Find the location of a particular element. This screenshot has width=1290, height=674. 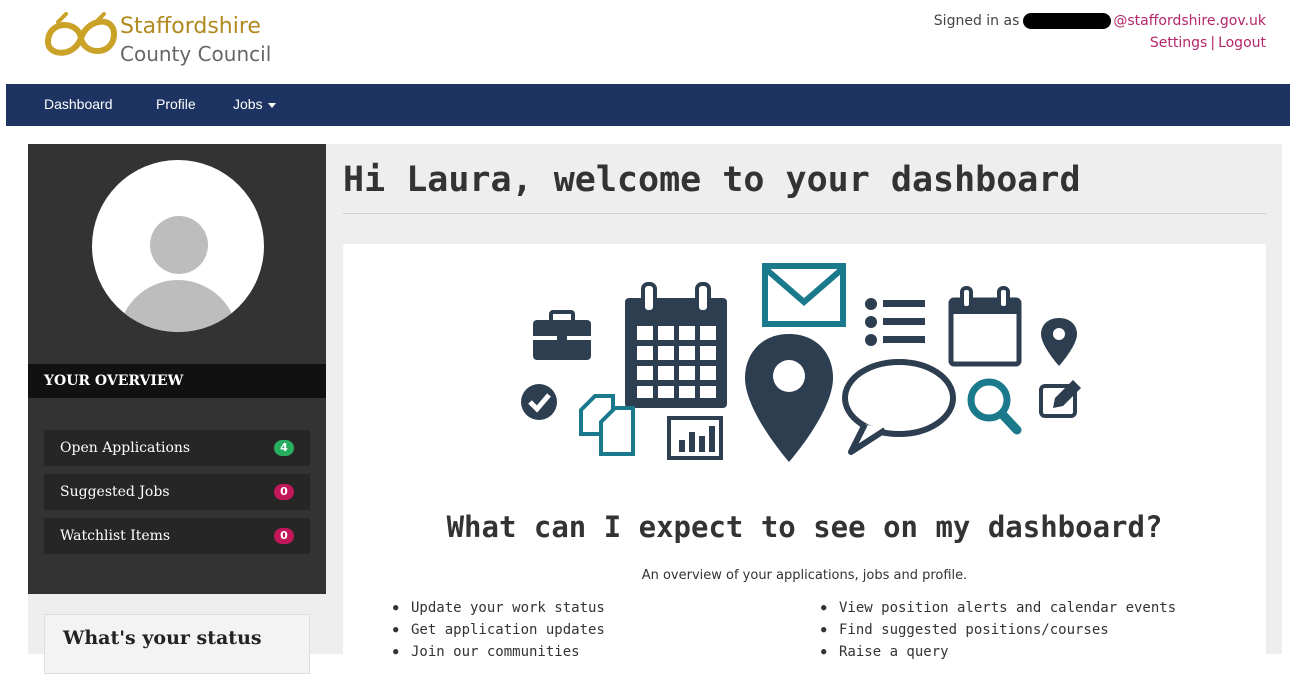

calendar-icon is located at coordinates (676, 345).